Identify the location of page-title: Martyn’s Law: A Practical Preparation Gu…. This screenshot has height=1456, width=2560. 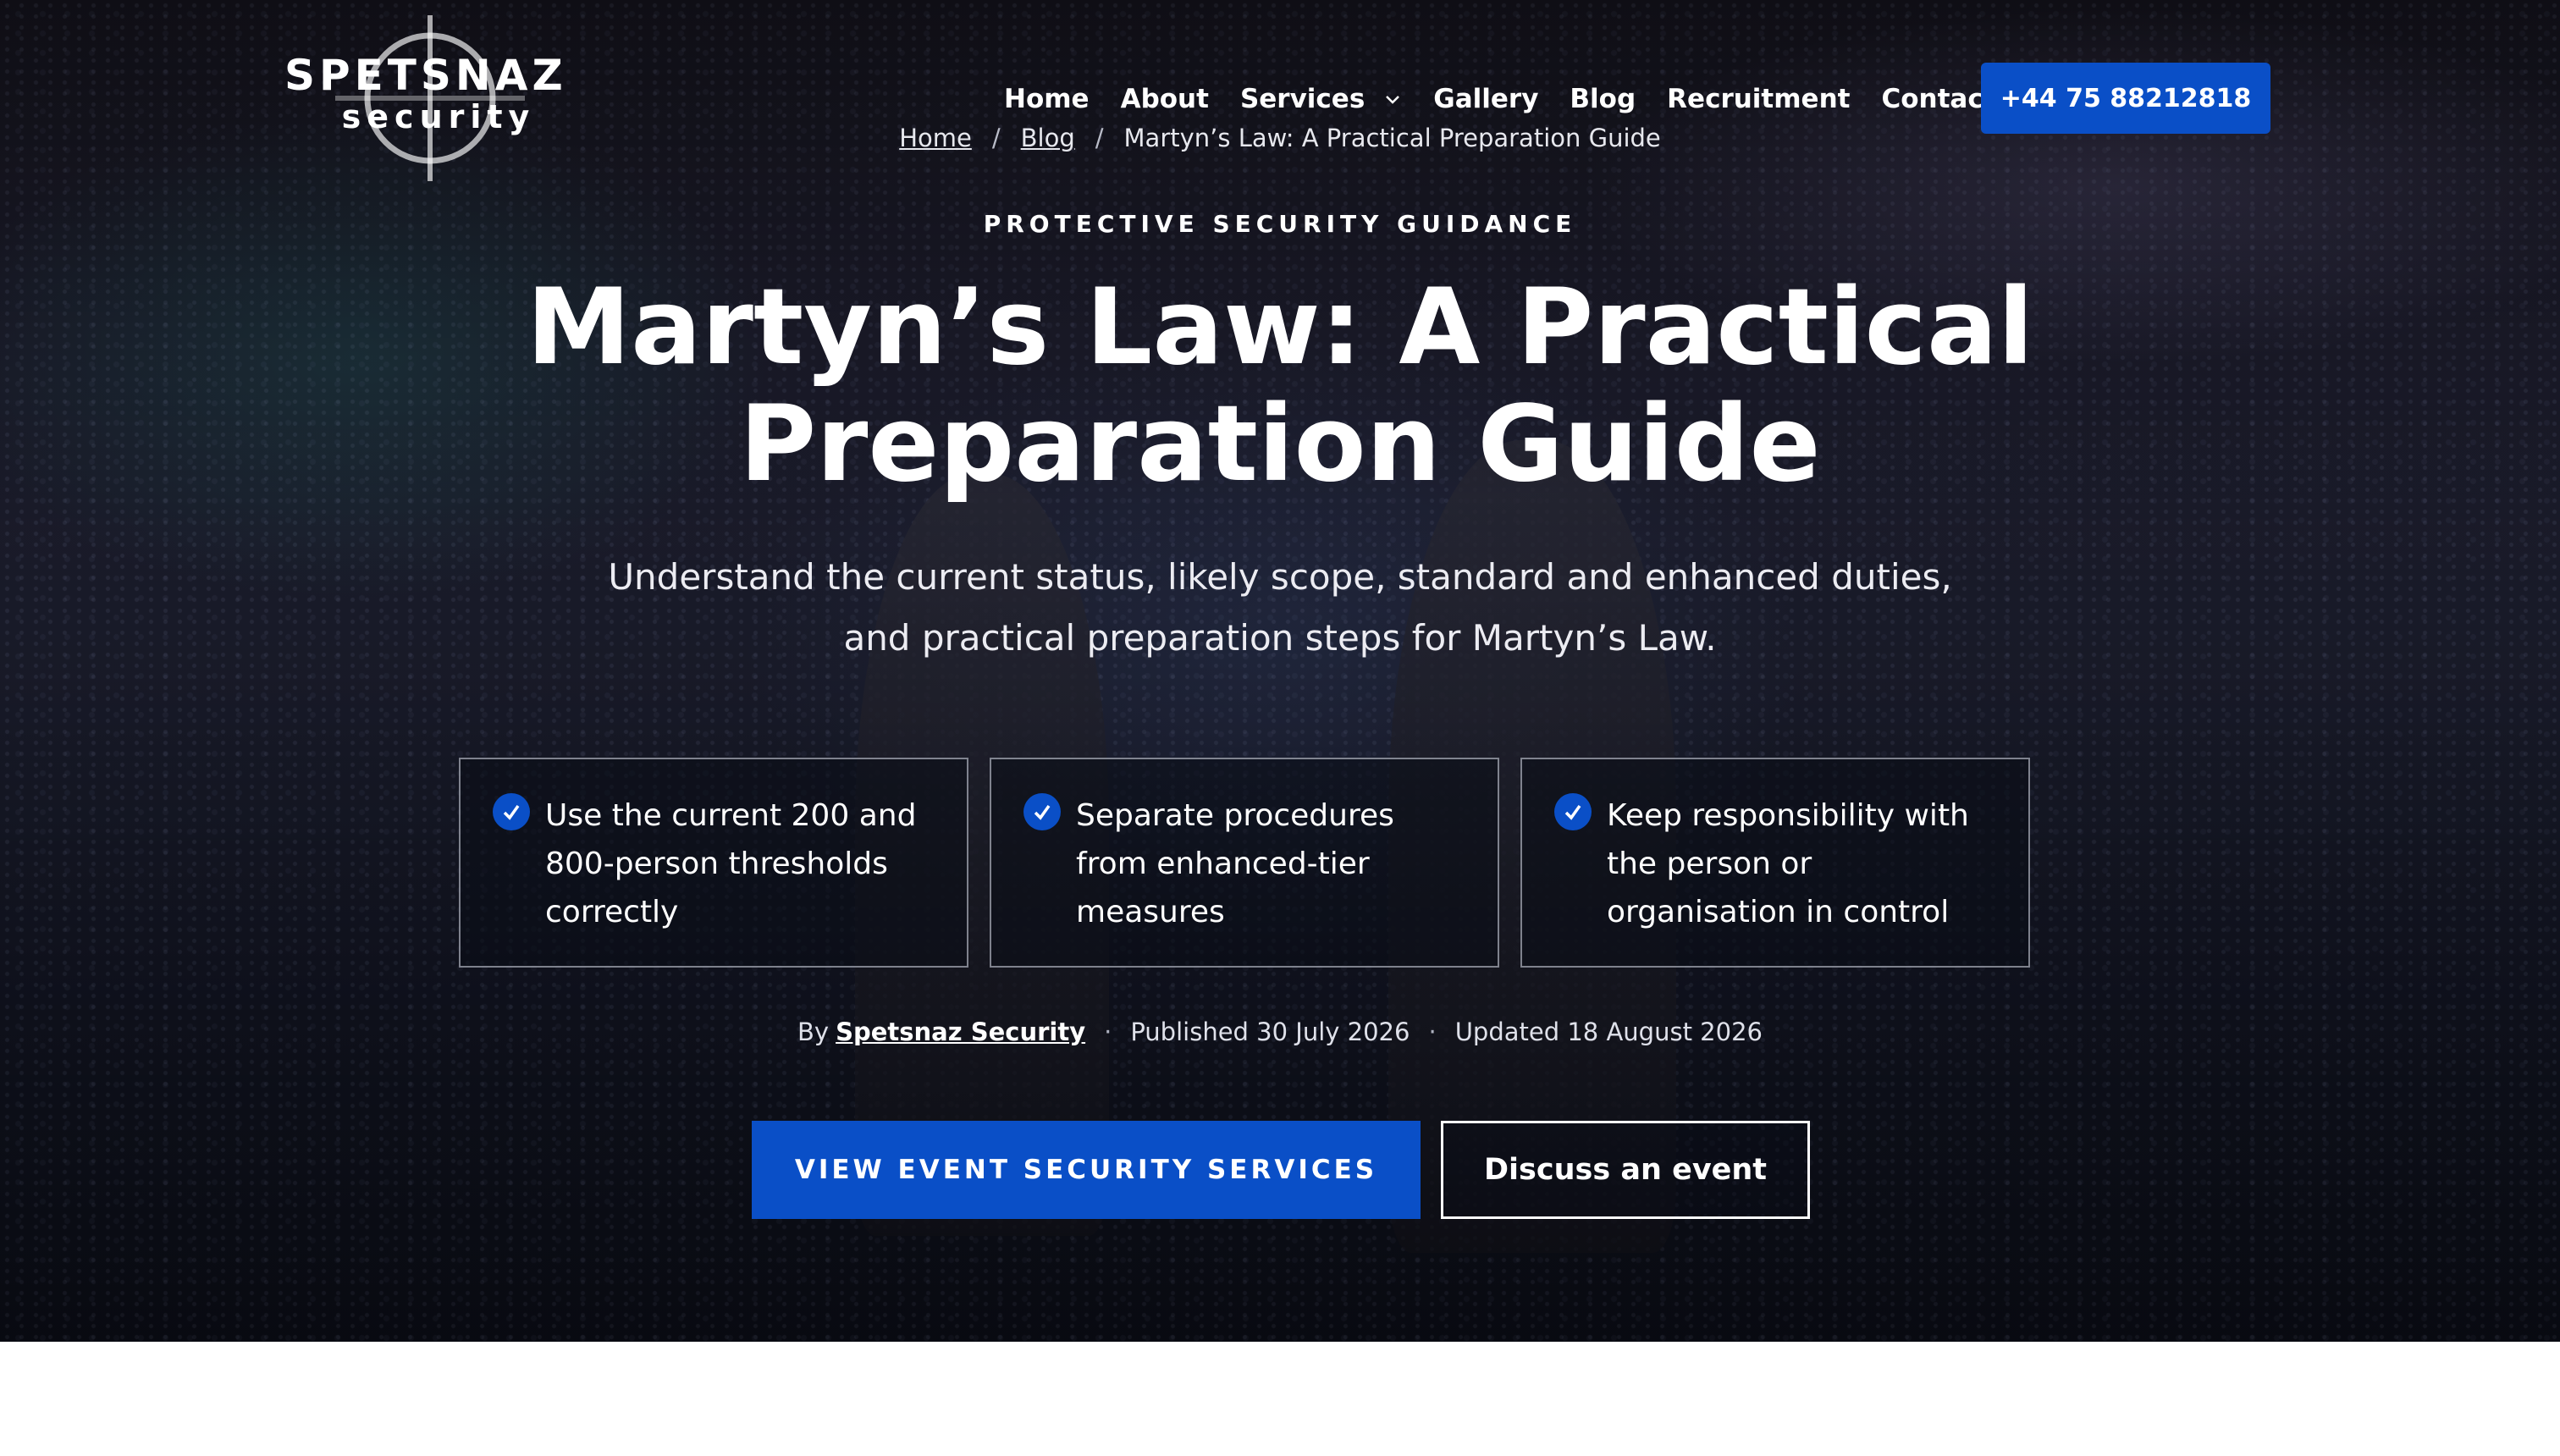
(1280, 386).